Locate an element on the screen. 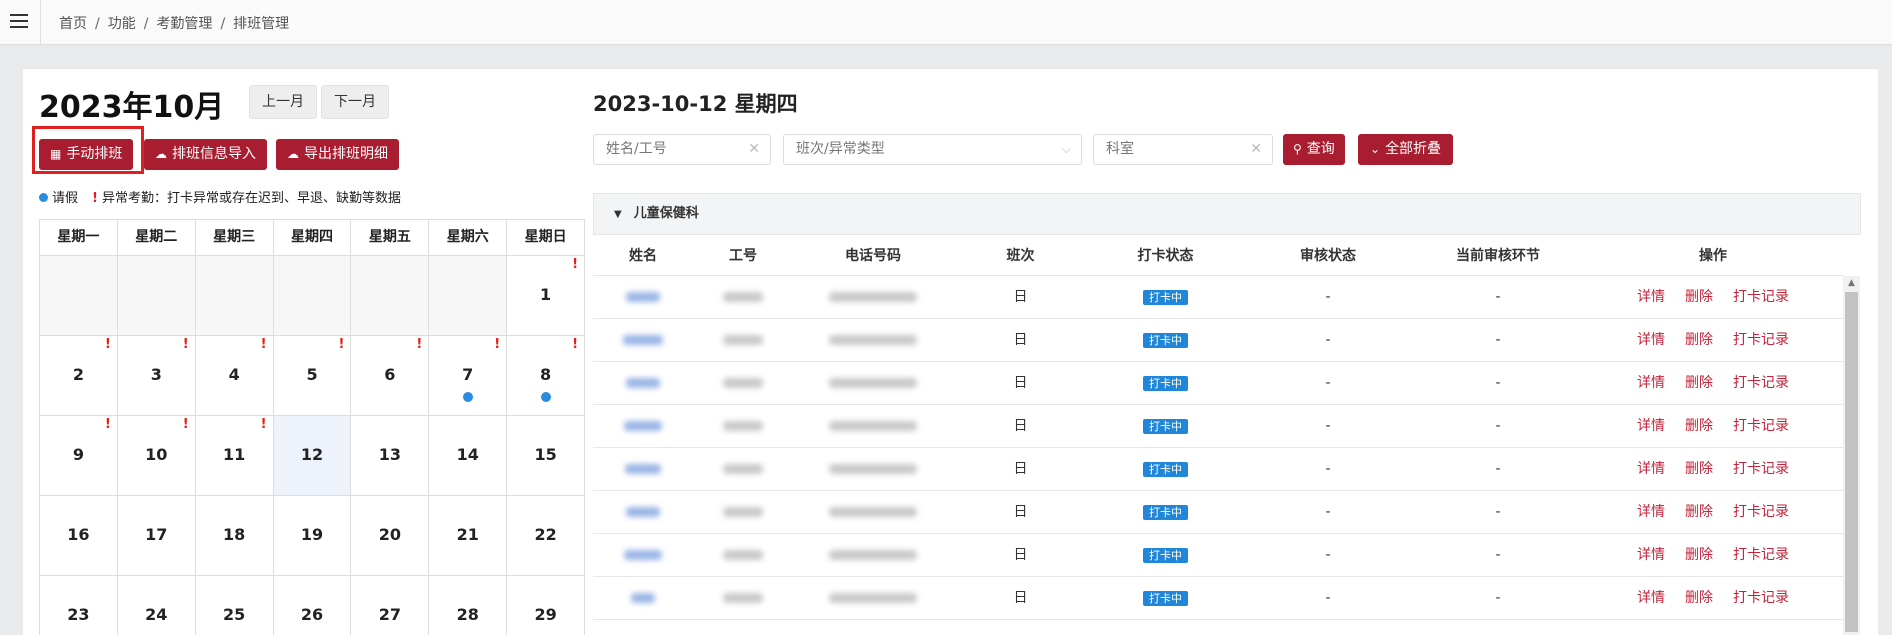 This screenshot has height=635, width=1892. shift-type-select: 班次/异常类型 ⌵ is located at coordinates (932, 149).